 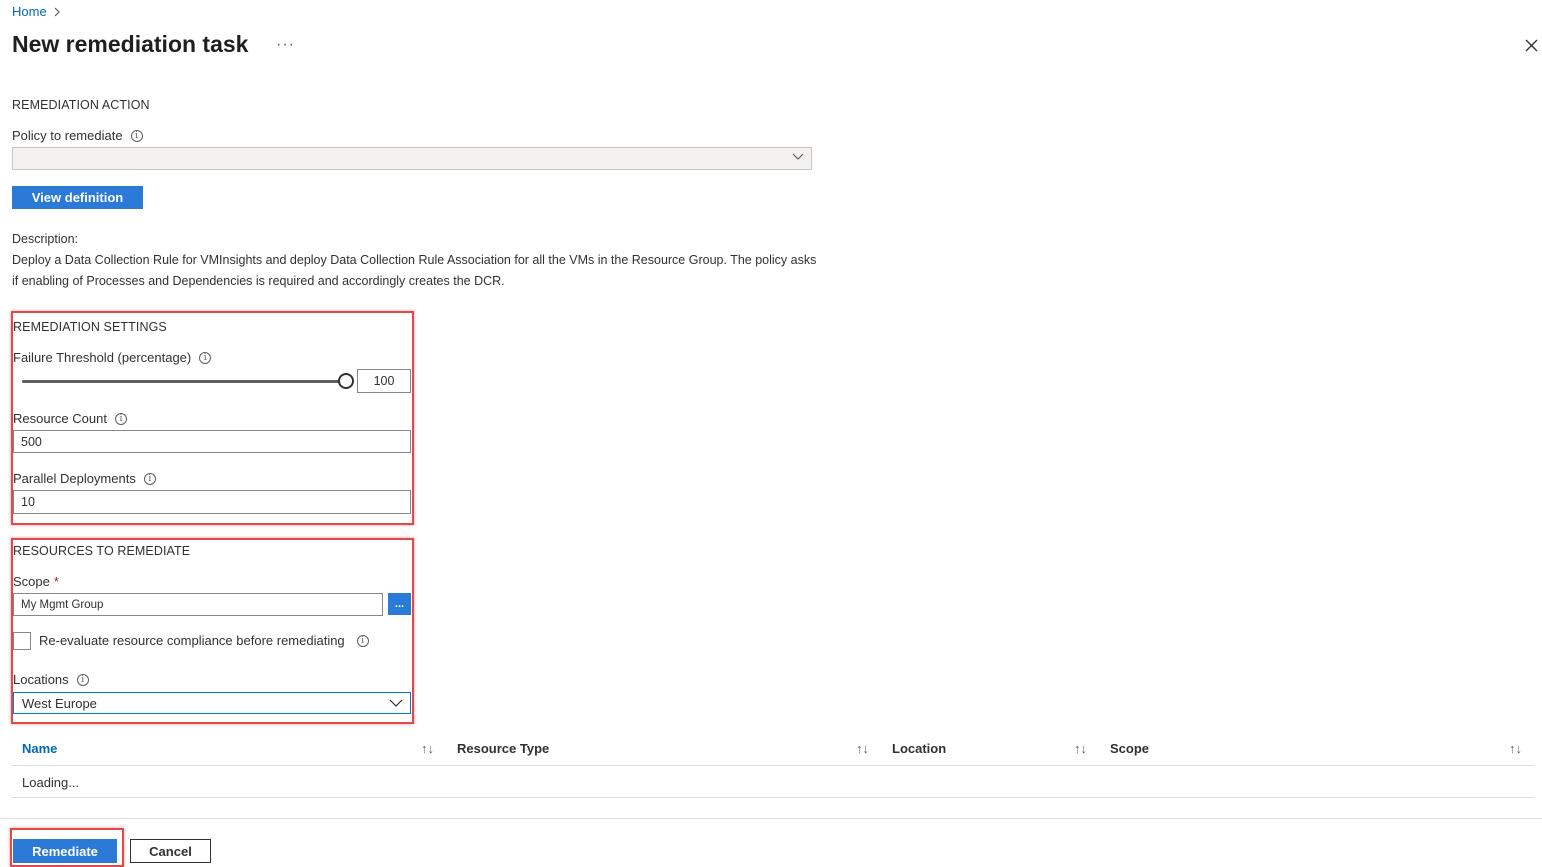 I want to click on resource-count-input: 500, so click(x=212, y=441).